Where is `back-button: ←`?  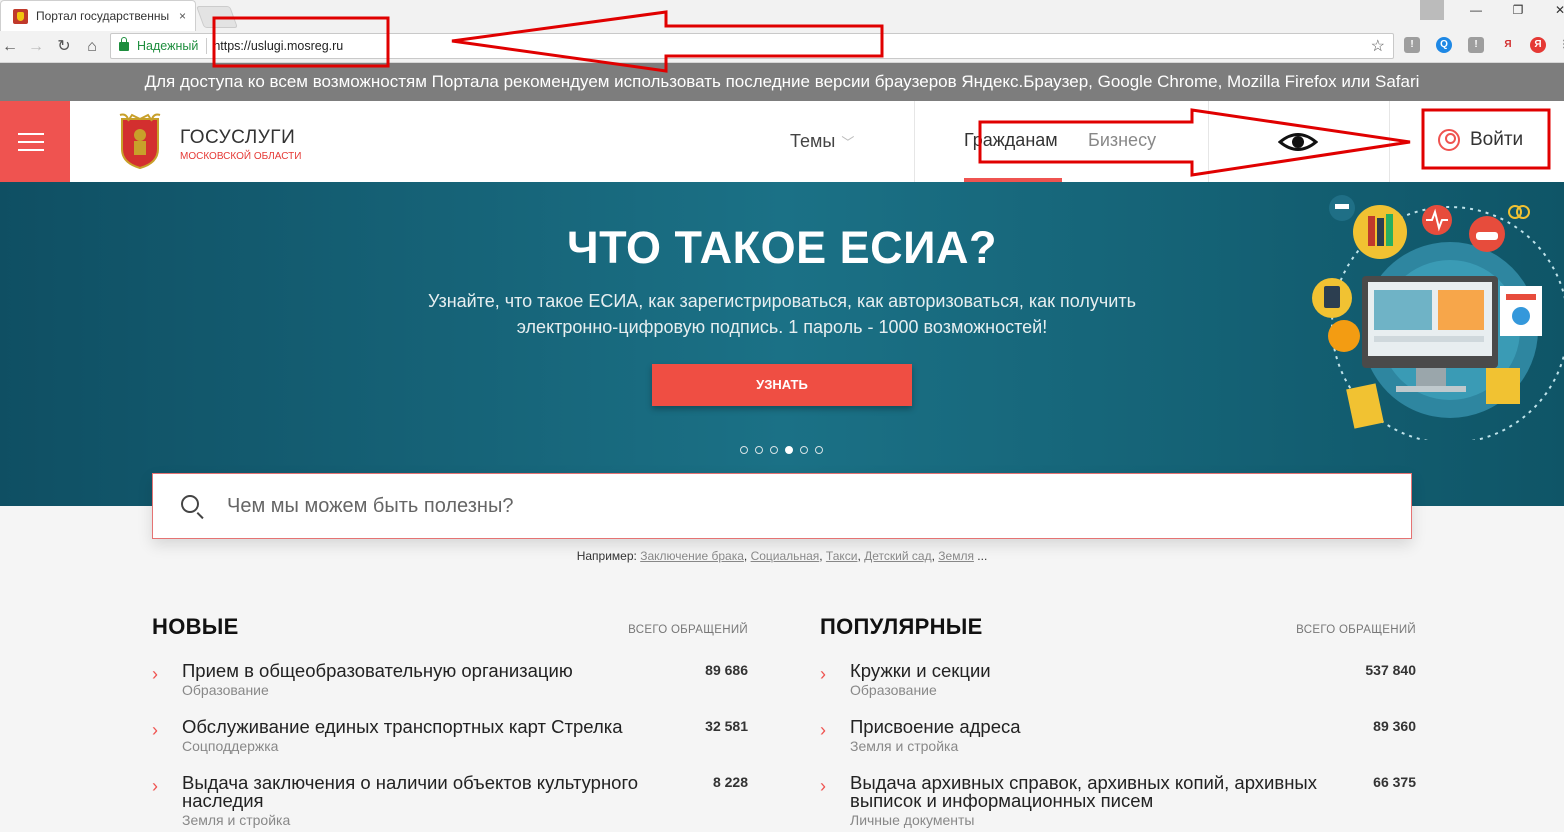 back-button: ← is located at coordinates (10, 47).